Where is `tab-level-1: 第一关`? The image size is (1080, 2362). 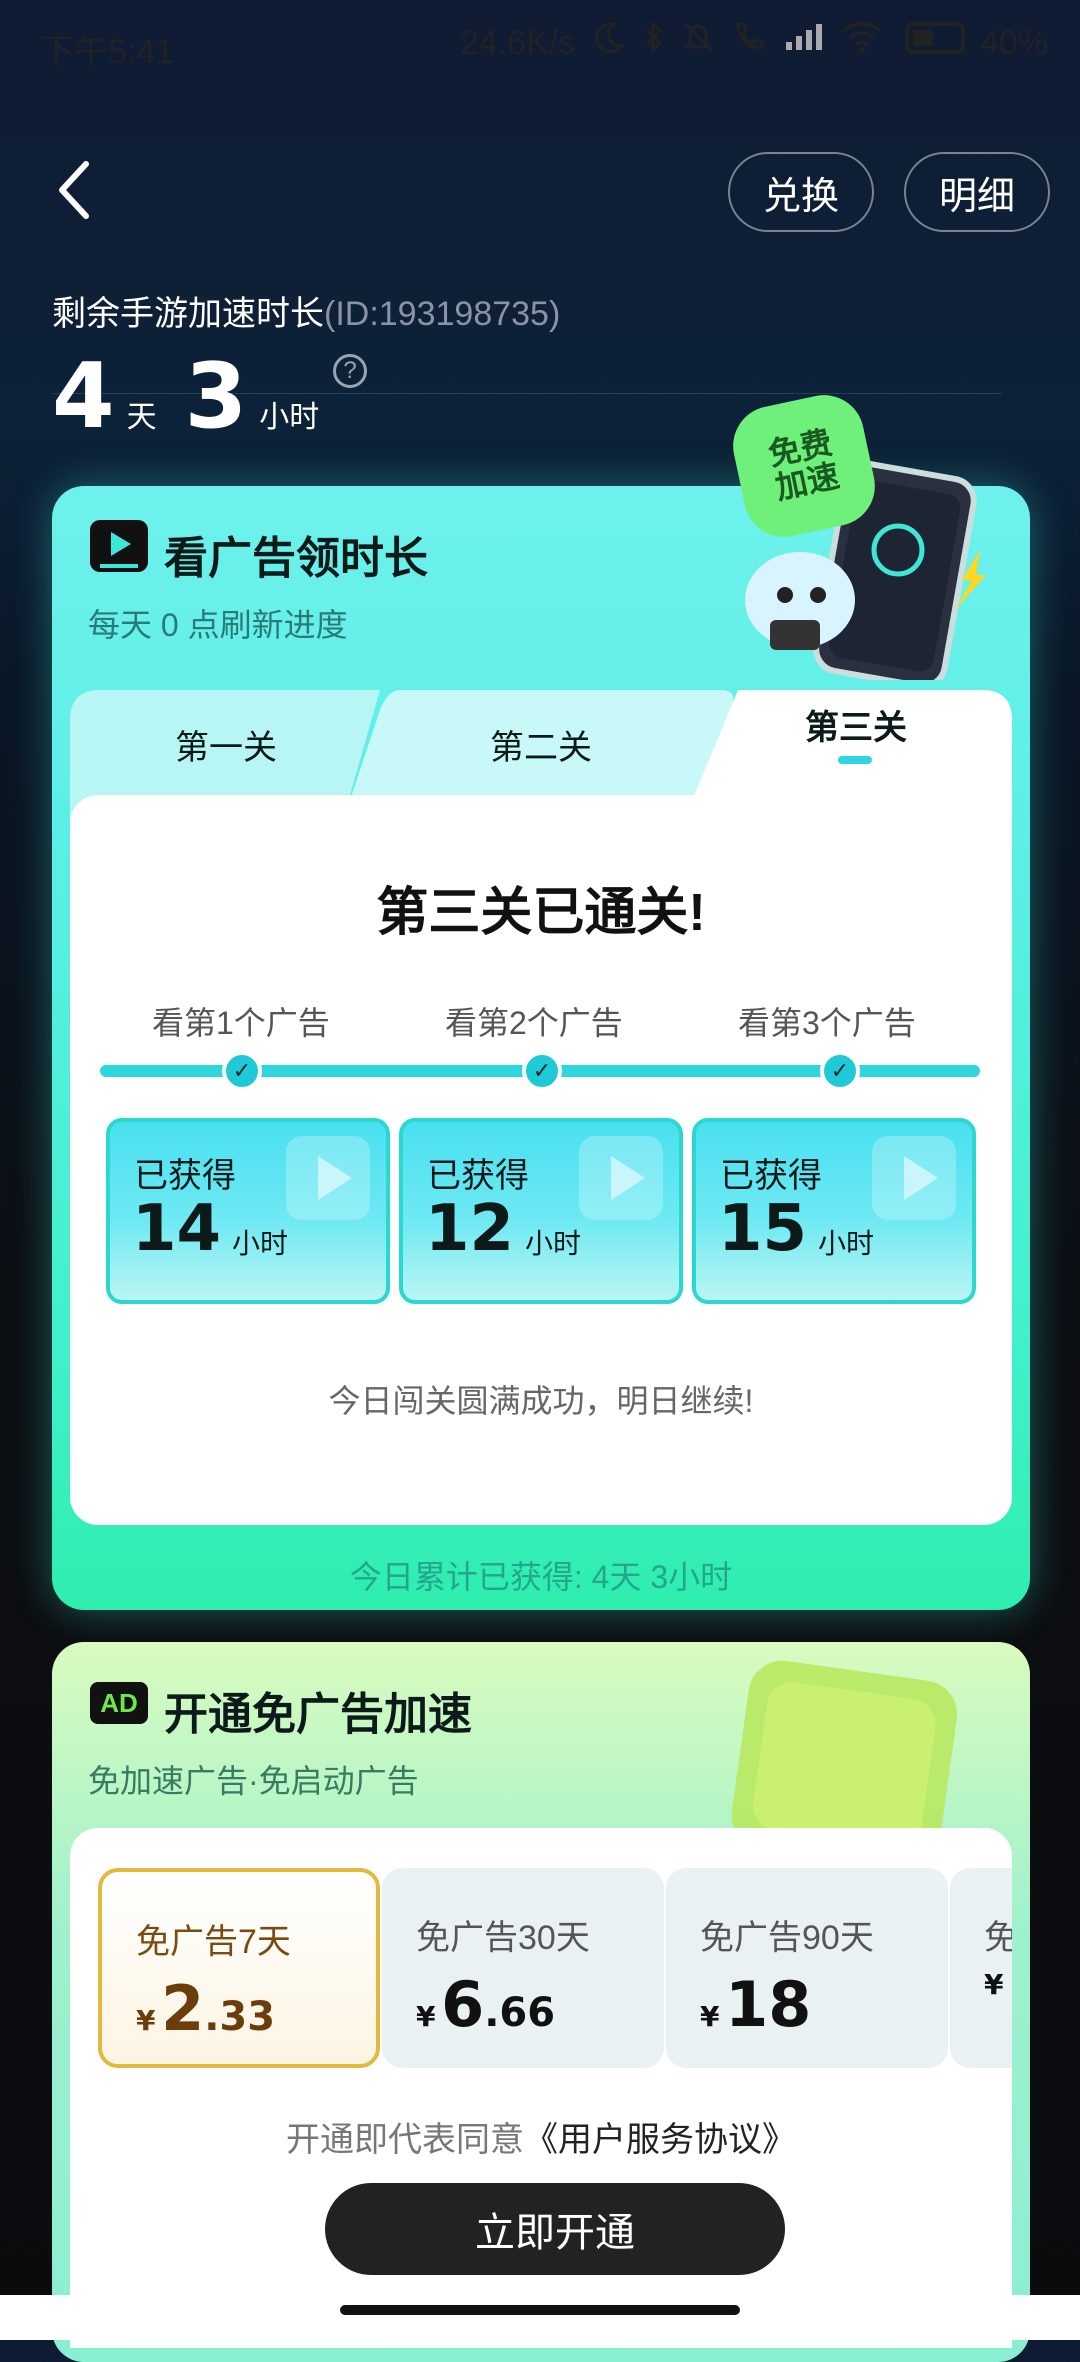
tab-level-1: 第一关 is located at coordinates (226, 744).